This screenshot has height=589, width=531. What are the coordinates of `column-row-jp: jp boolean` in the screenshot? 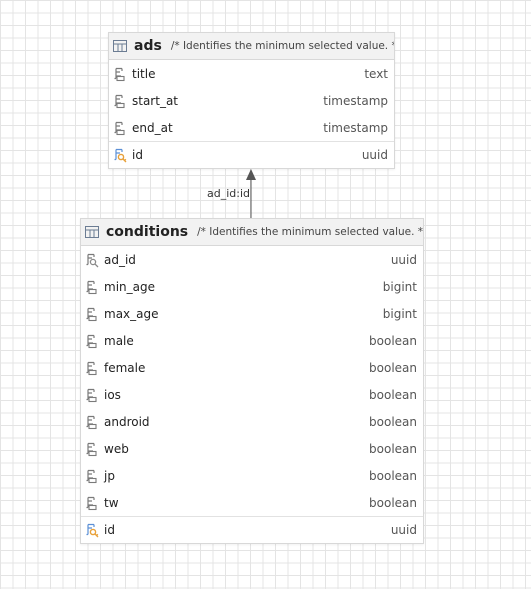 It's located at (252, 475).